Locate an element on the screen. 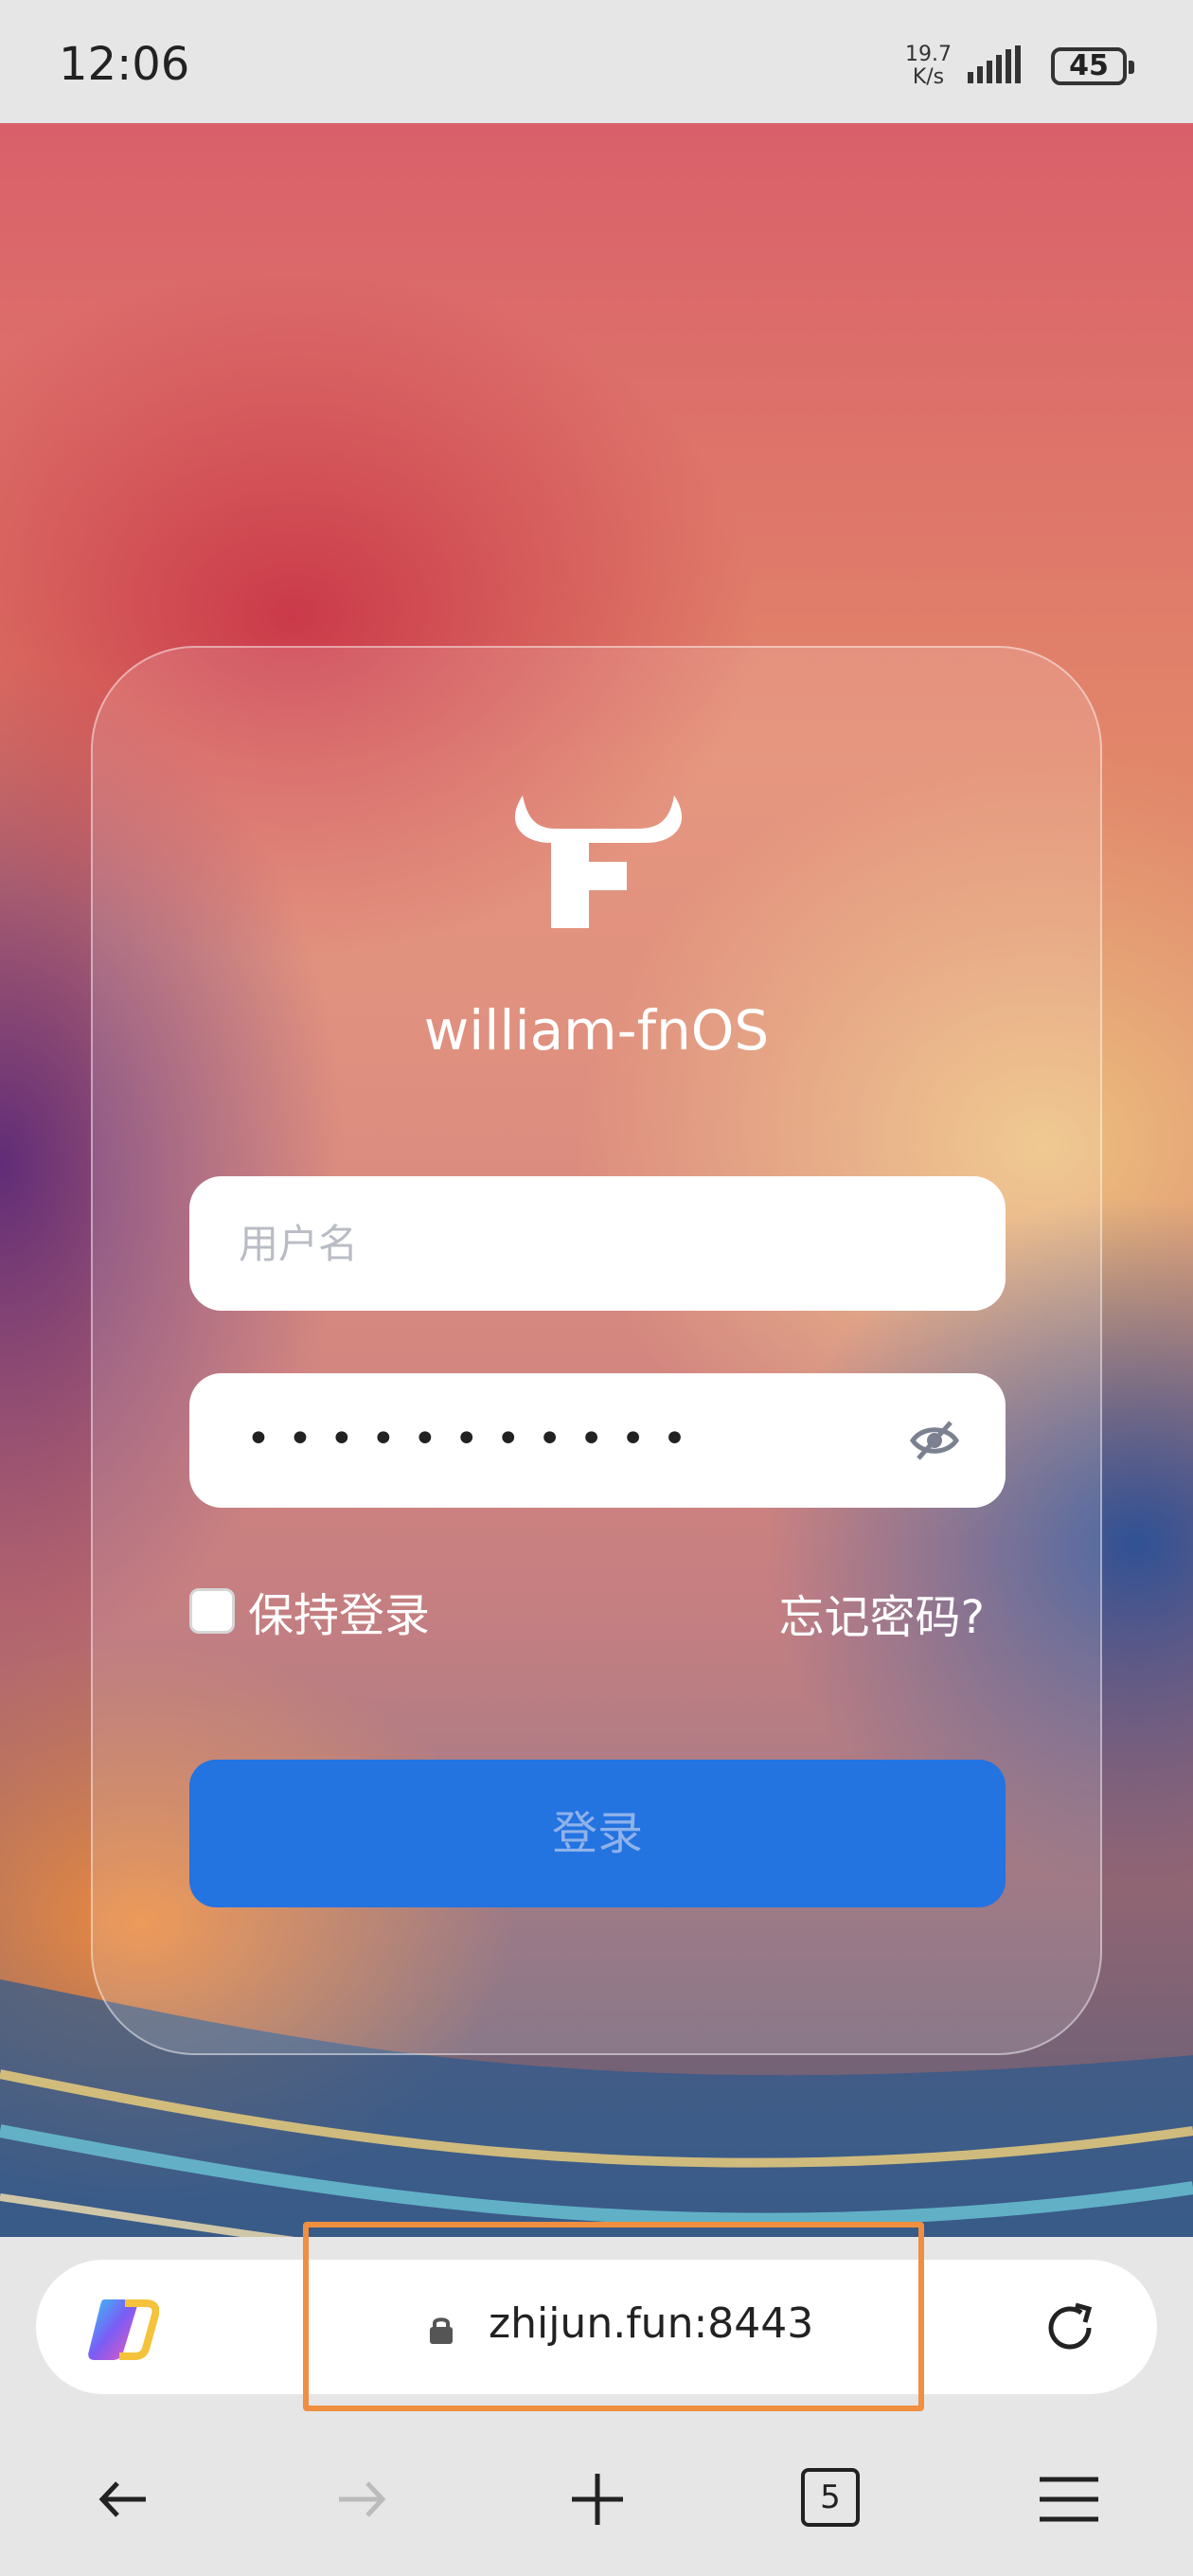 Image resolution: width=1193 pixels, height=2576 pixels. network-speed: 19.7 K/s is located at coordinates (928, 66).